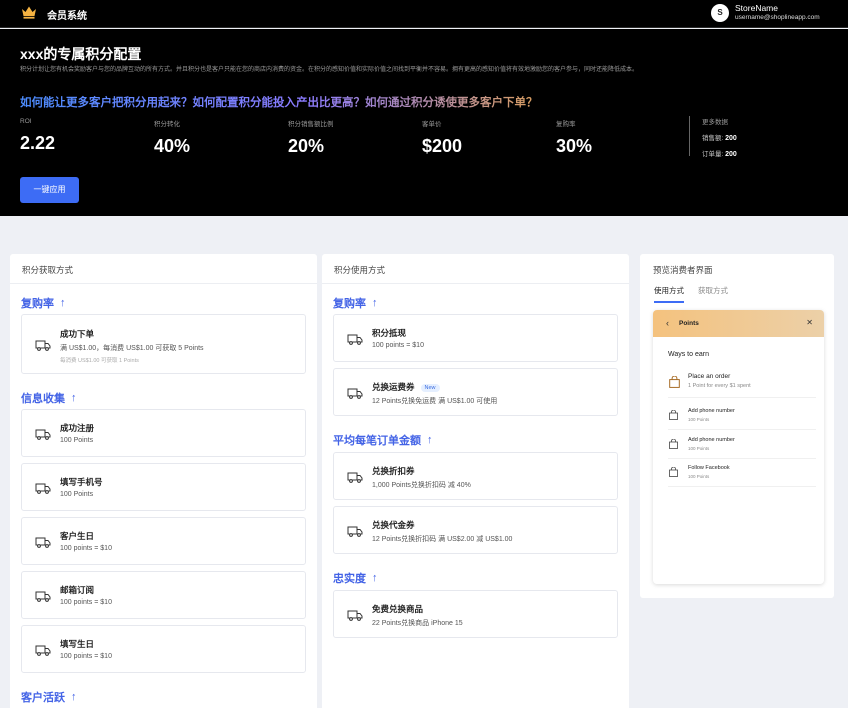 This screenshot has width=848, height=708. Describe the element at coordinates (398, 609) in the screenshot. I see `card-title: 免费兑换商品` at that location.